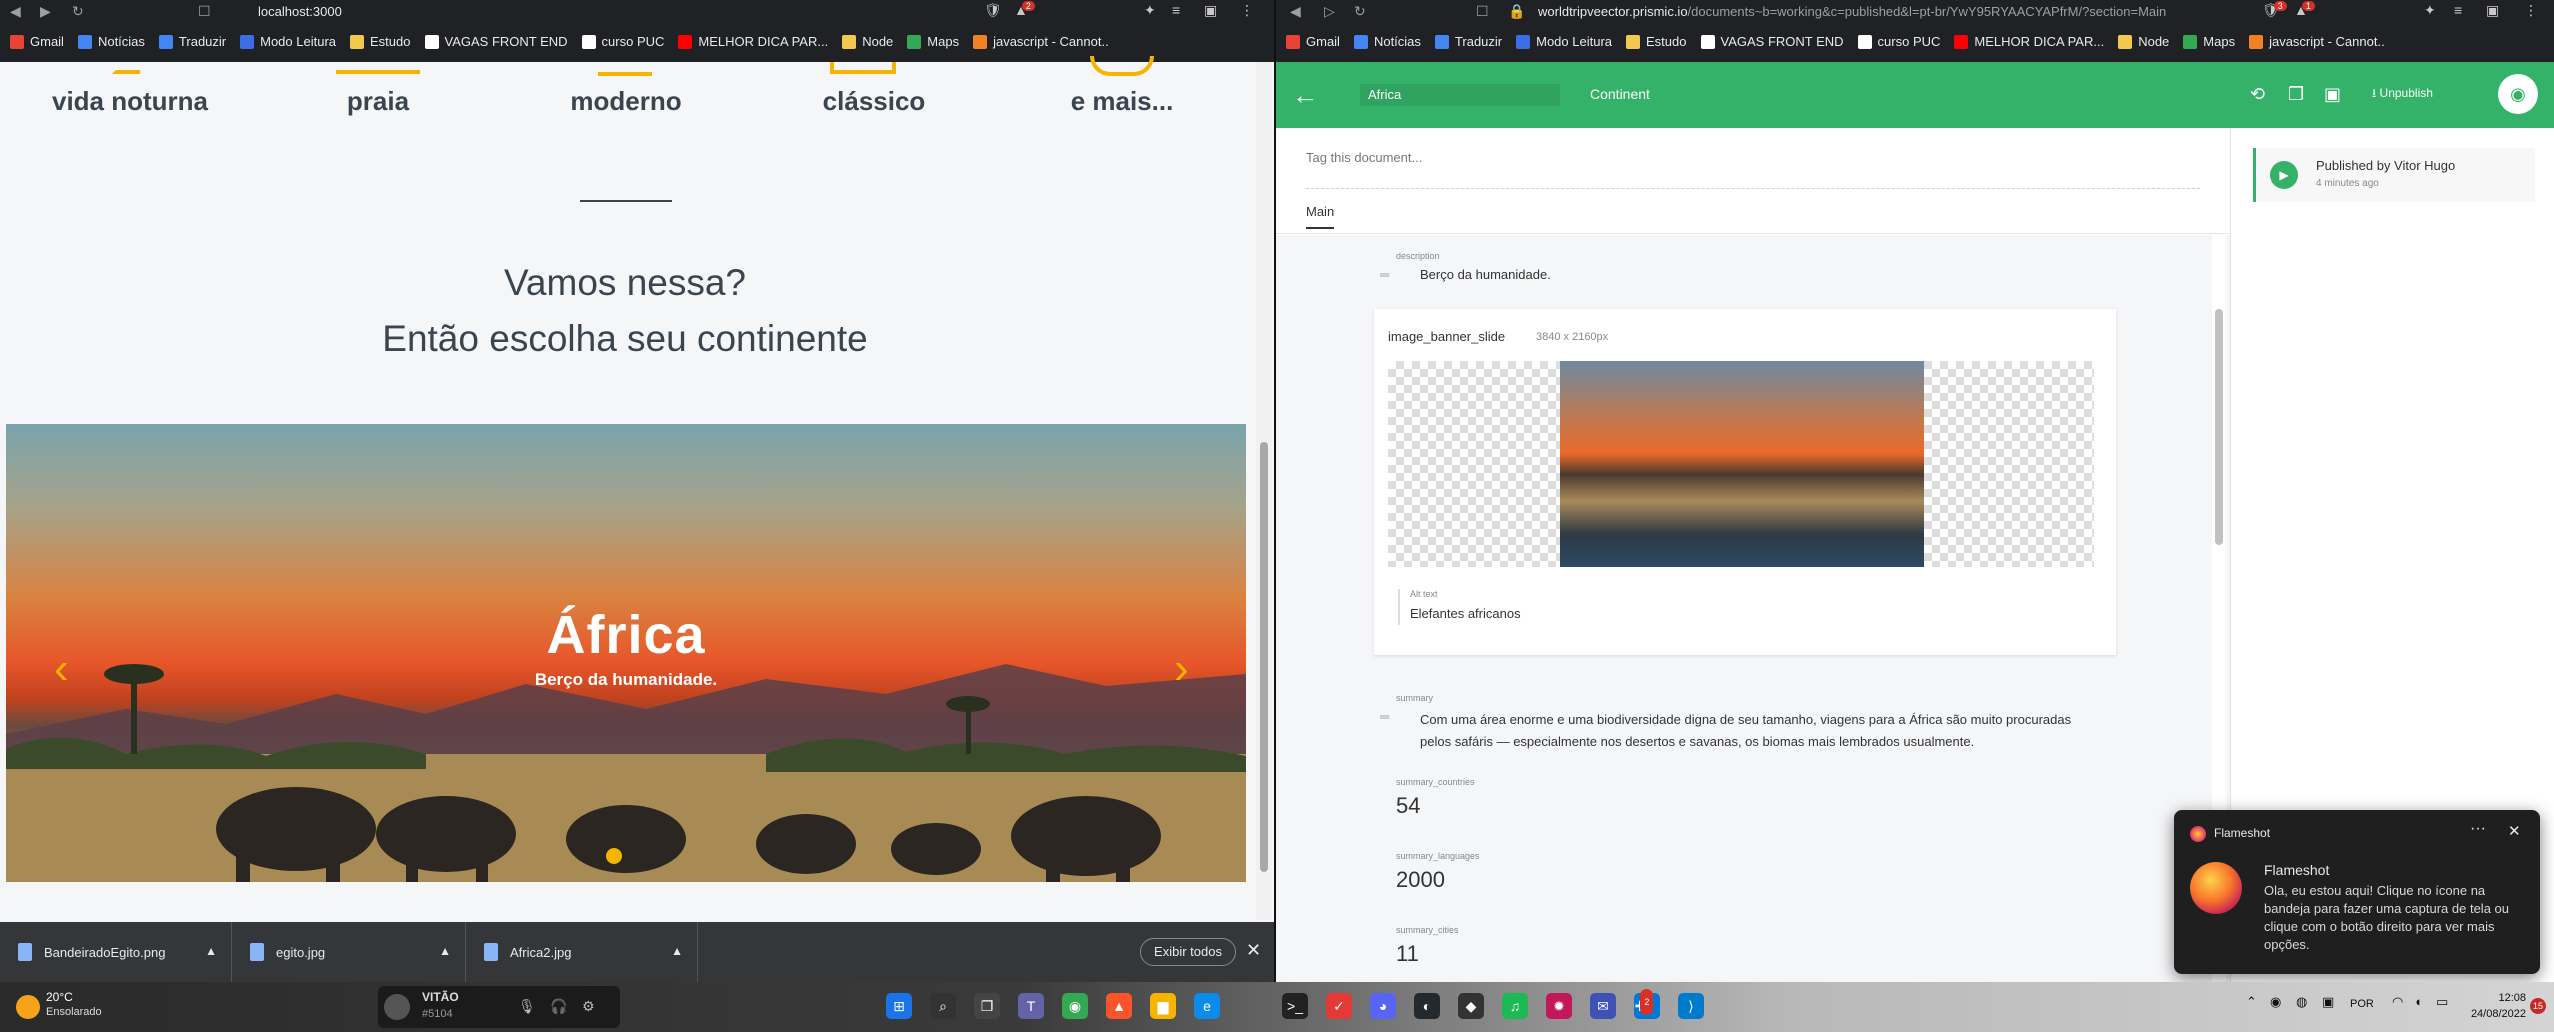 This screenshot has height=1032, width=2554. What do you see at coordinates (2538, 1006) in the screenshot?
I see `notification-count-badge: 15` at bounding box center [2538, 1006].